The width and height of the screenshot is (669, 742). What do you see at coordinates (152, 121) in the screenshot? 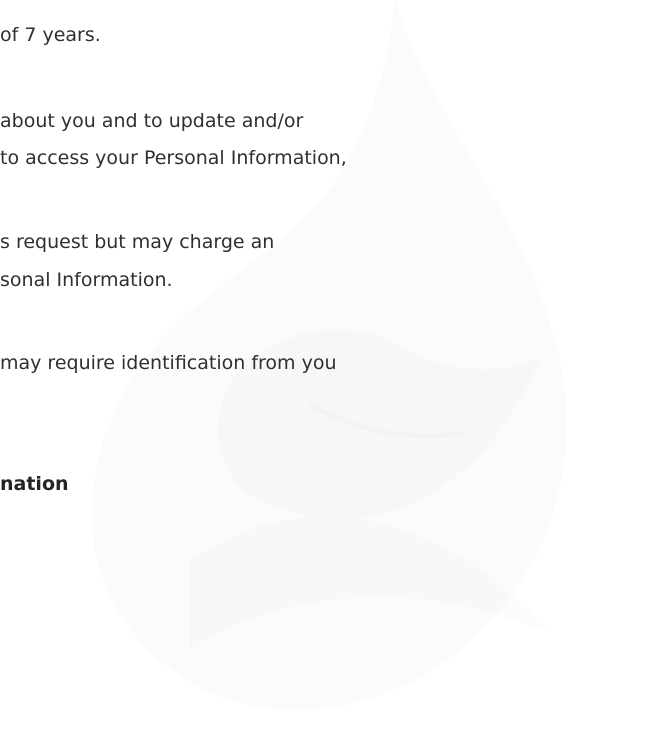
I see `document-line: about you and to update and/or` at bounding box center [152, 121].